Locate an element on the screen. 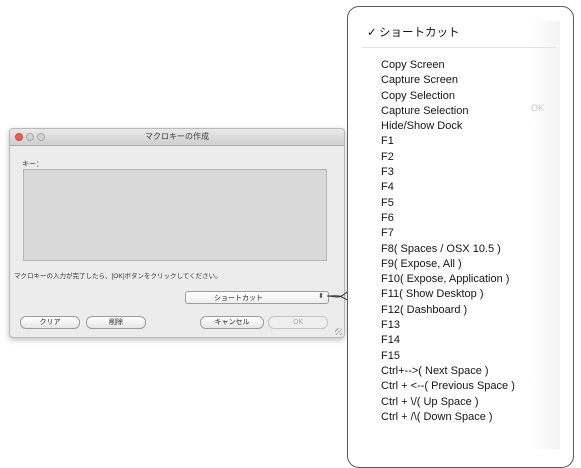  resize-grip-icon is located at coordinates (338, 331).